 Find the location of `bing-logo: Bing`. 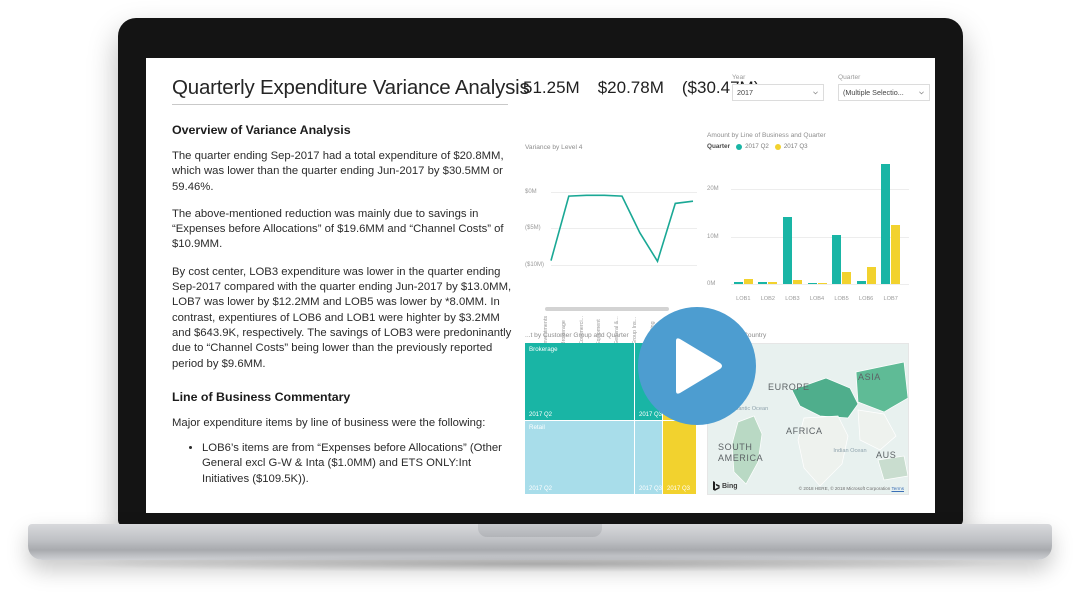

bing-logo: Bing is located at coordinates (725, 486).